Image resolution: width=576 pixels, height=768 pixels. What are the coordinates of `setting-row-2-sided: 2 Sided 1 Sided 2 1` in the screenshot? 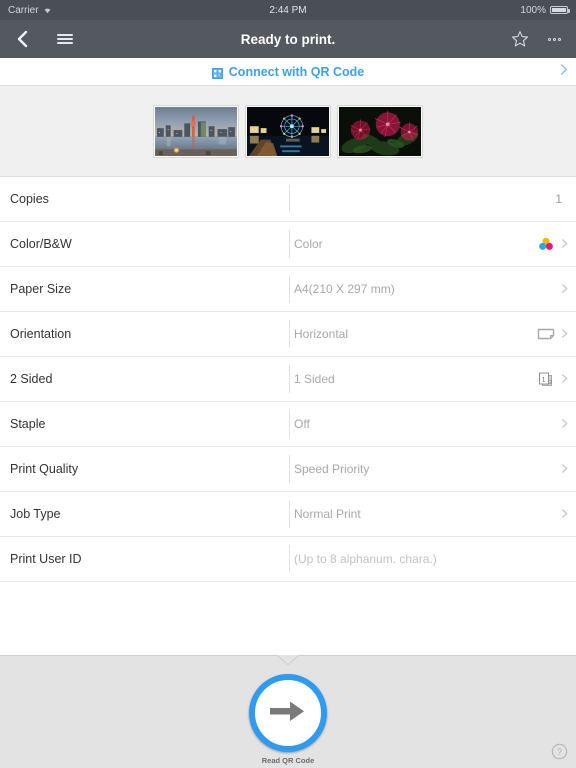 It's located at (288, 379).